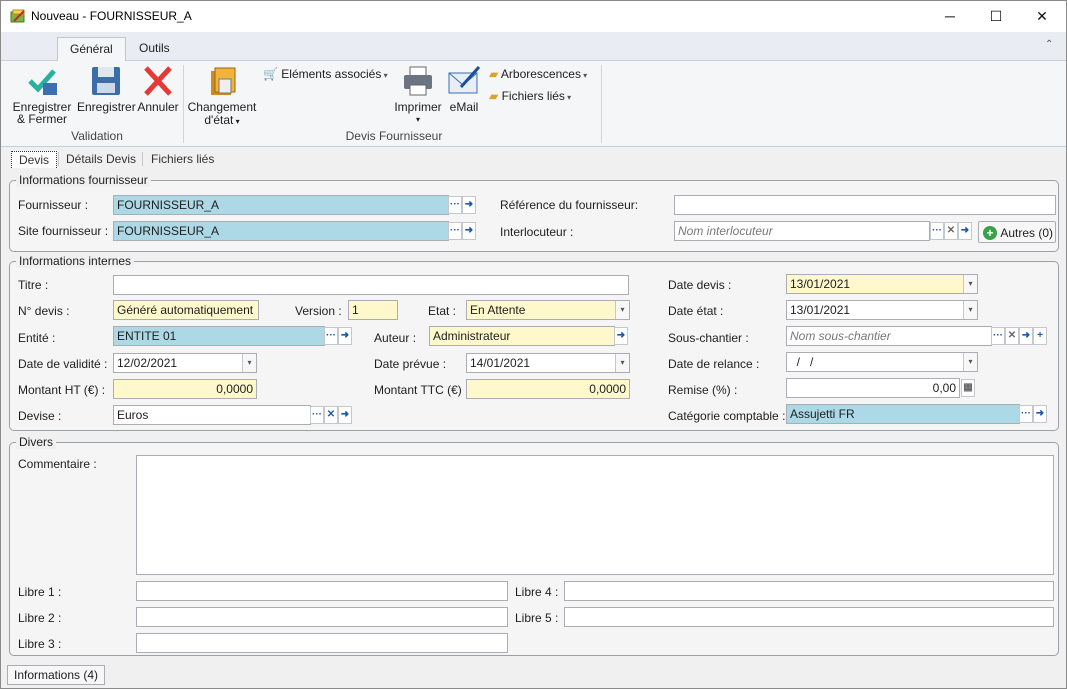 The width and height of the screenshot is (1067, 689). I want to click on site-more-button: ···, so click(455, 231).